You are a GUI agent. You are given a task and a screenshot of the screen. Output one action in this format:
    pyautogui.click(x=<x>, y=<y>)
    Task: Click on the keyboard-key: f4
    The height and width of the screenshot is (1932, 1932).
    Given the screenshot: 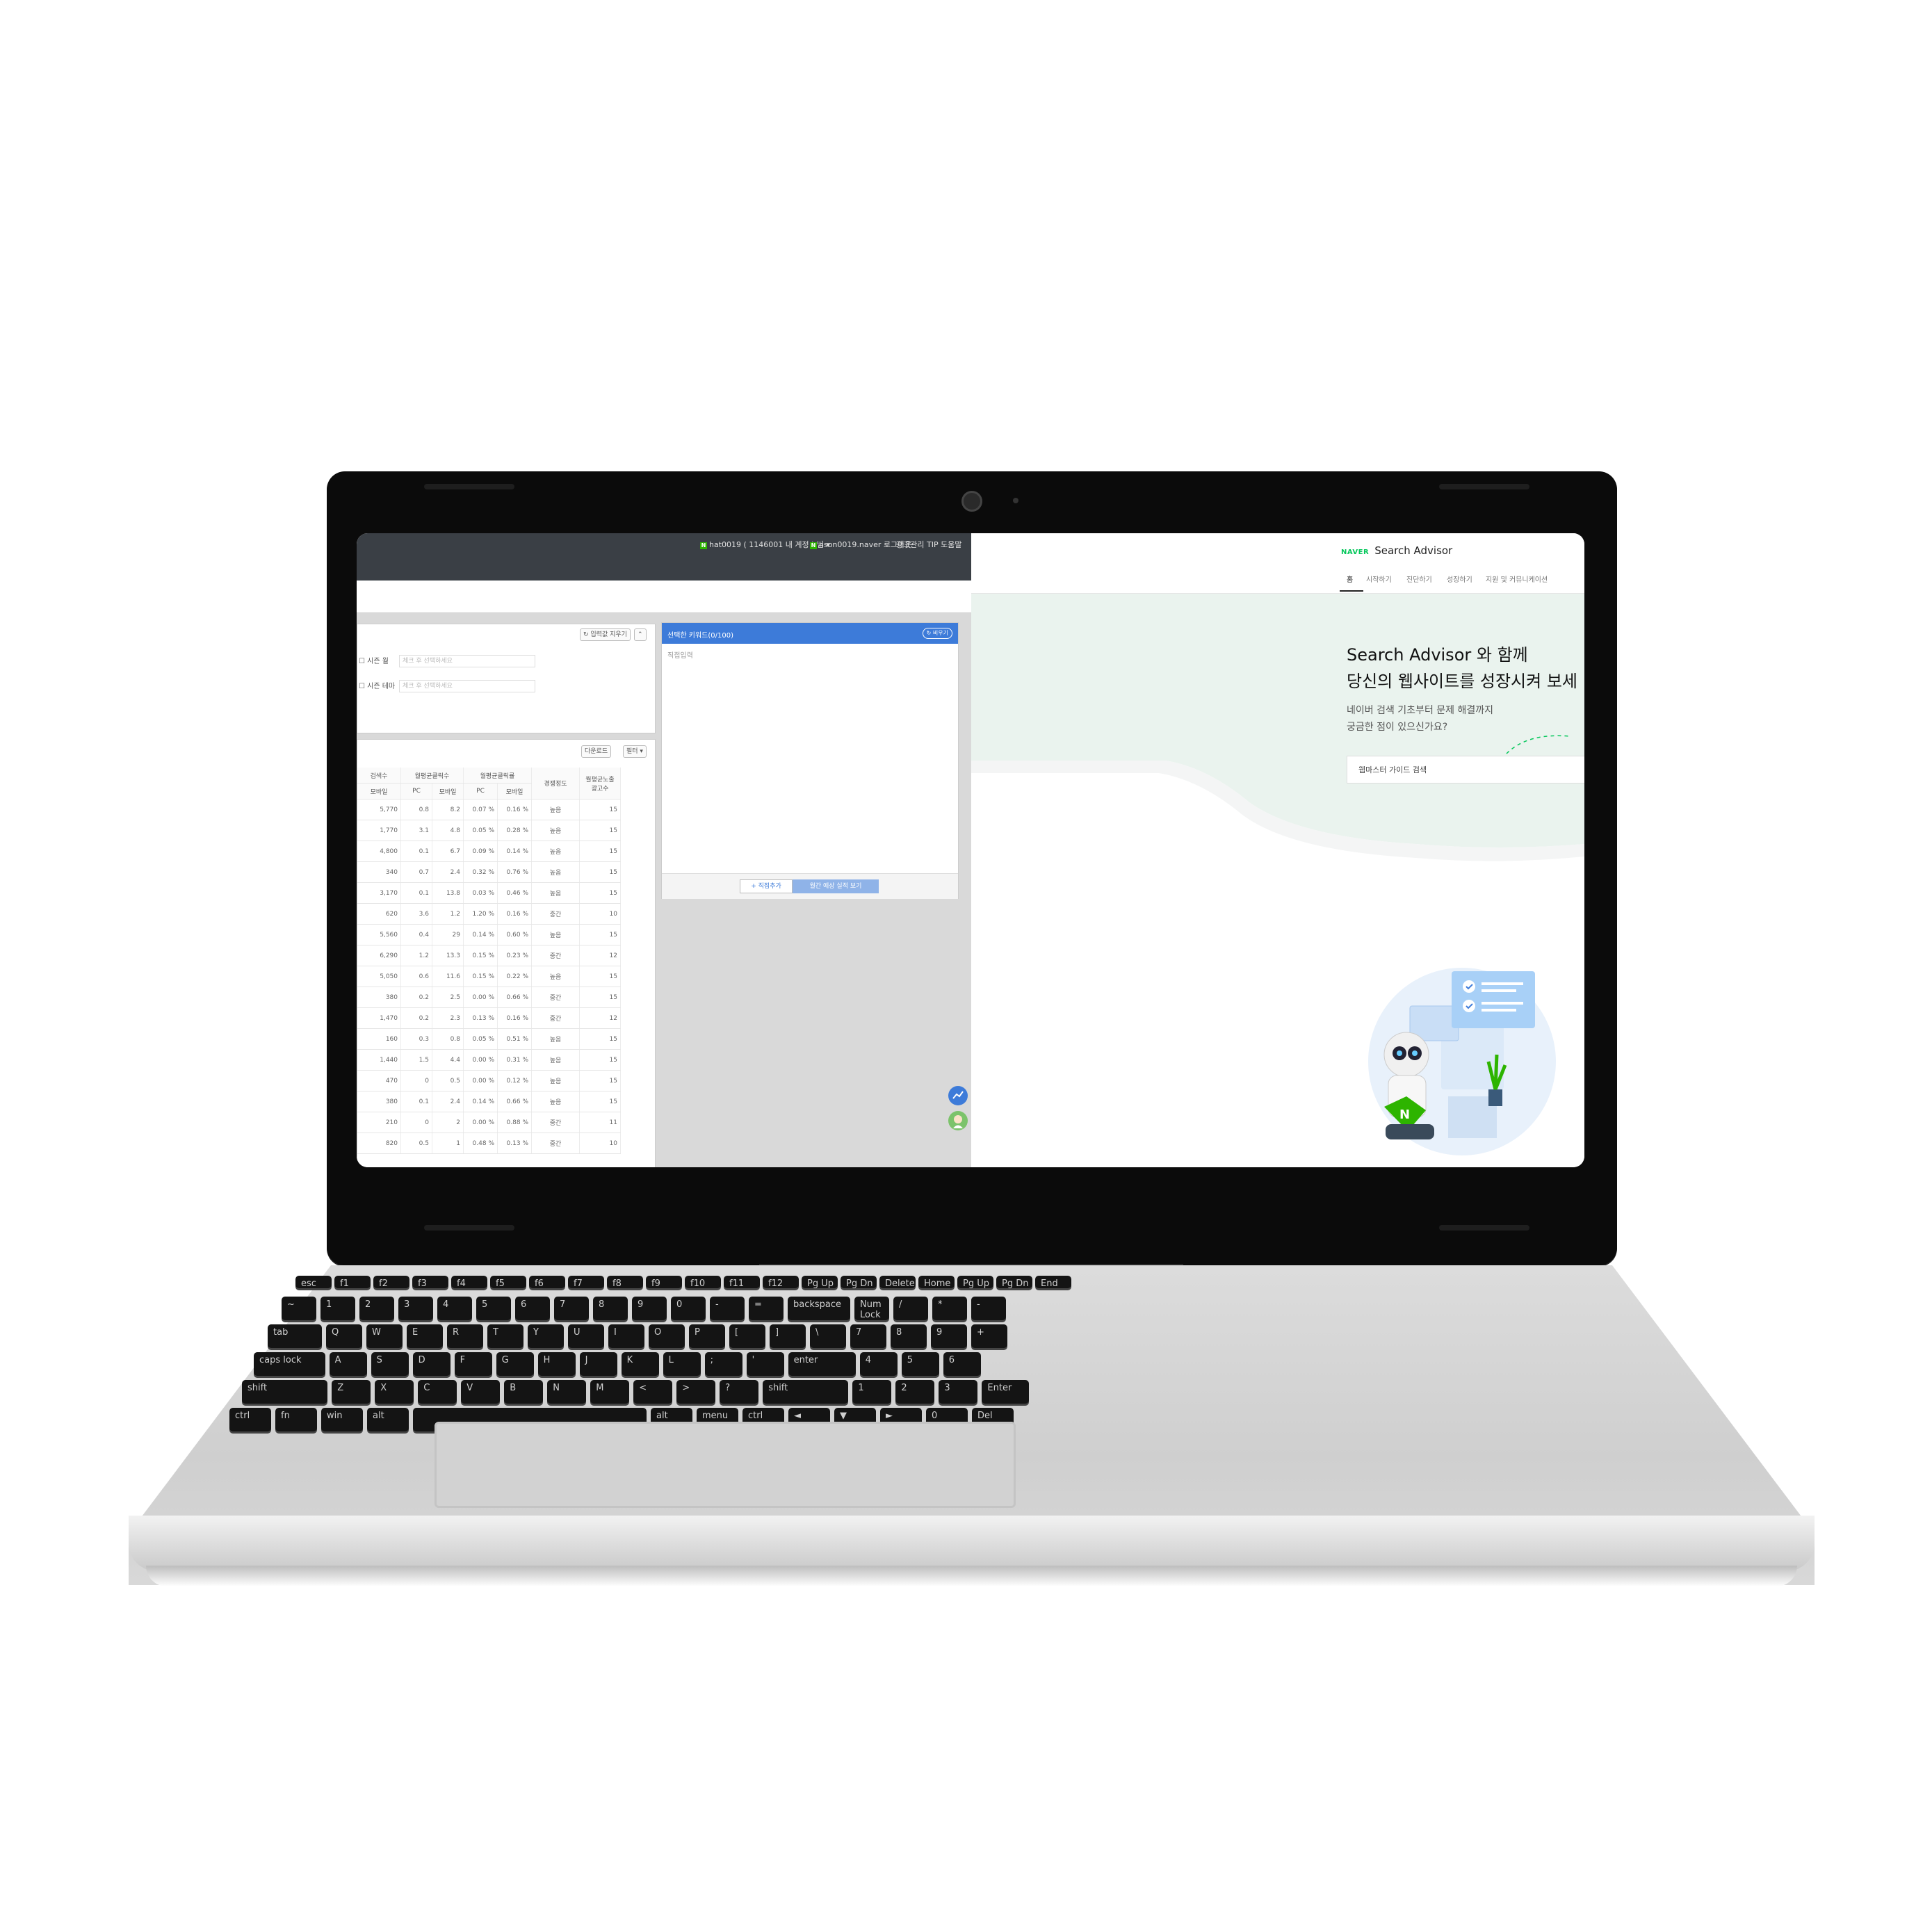 What is the action you would take?
    pyautogui.click(x=469, y=1282)
    